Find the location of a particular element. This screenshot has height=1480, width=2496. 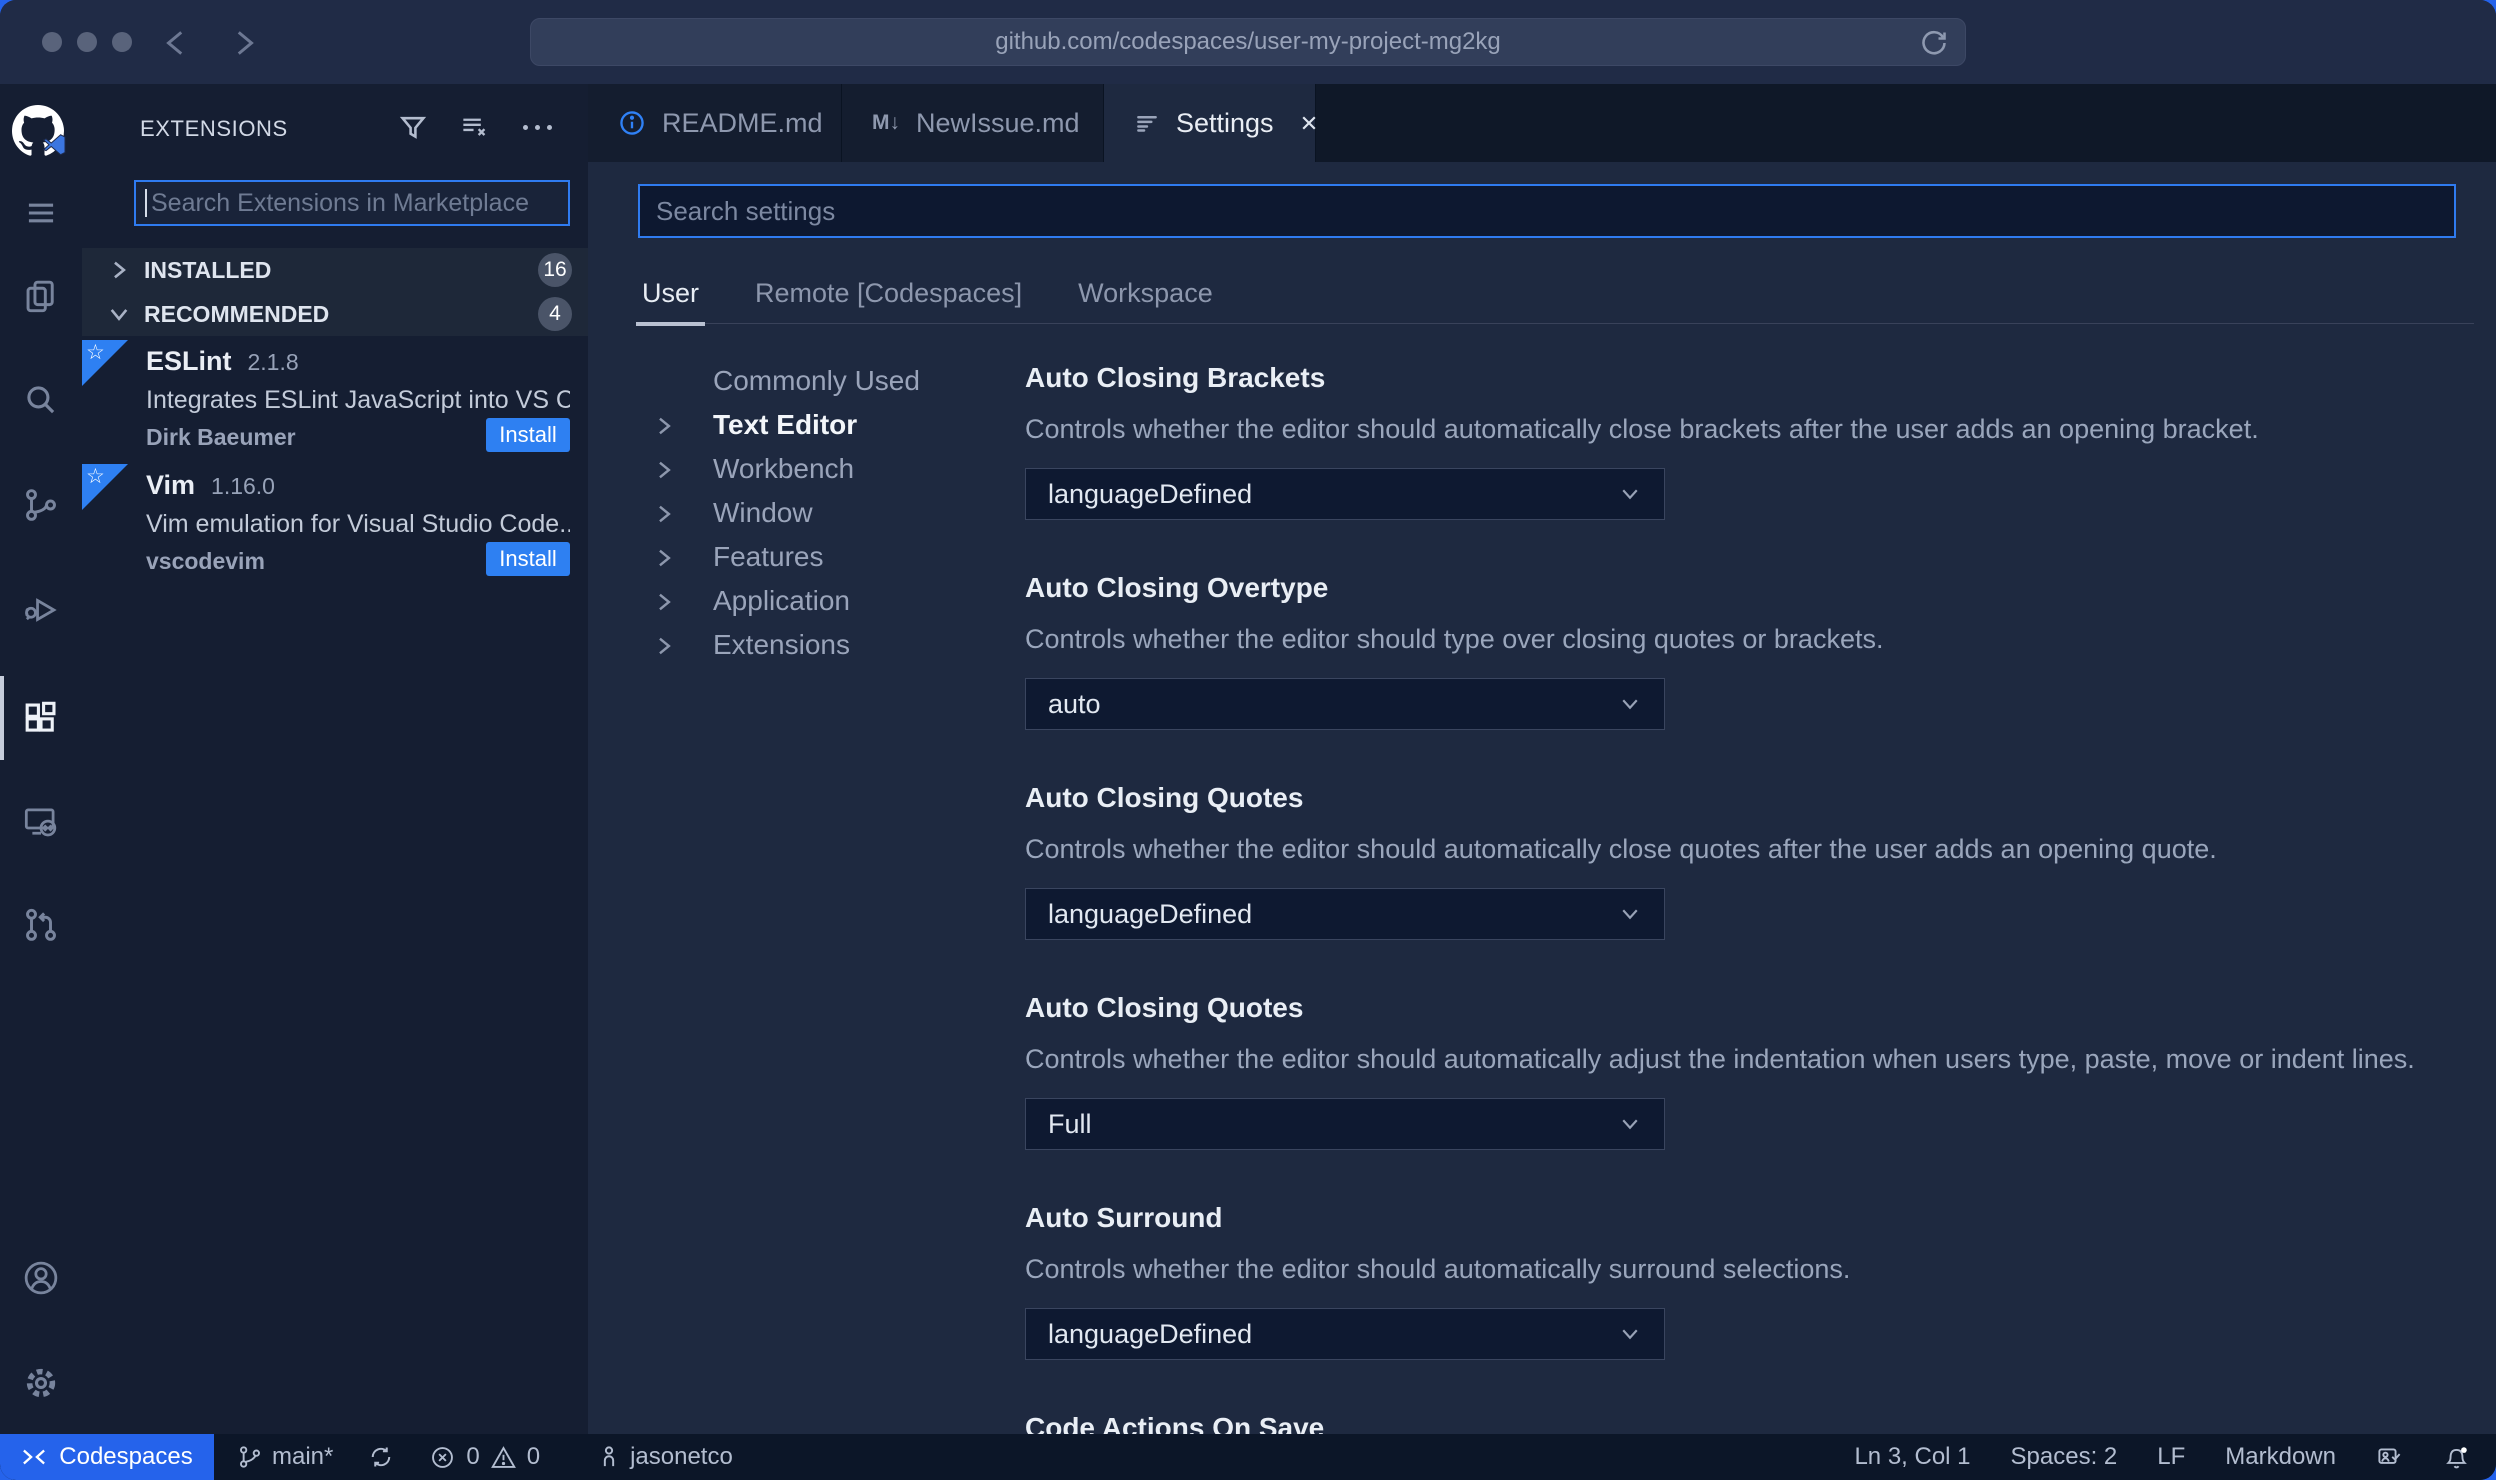

scope-tab-workspace: Workspace is located at coordinates (1145, 293).